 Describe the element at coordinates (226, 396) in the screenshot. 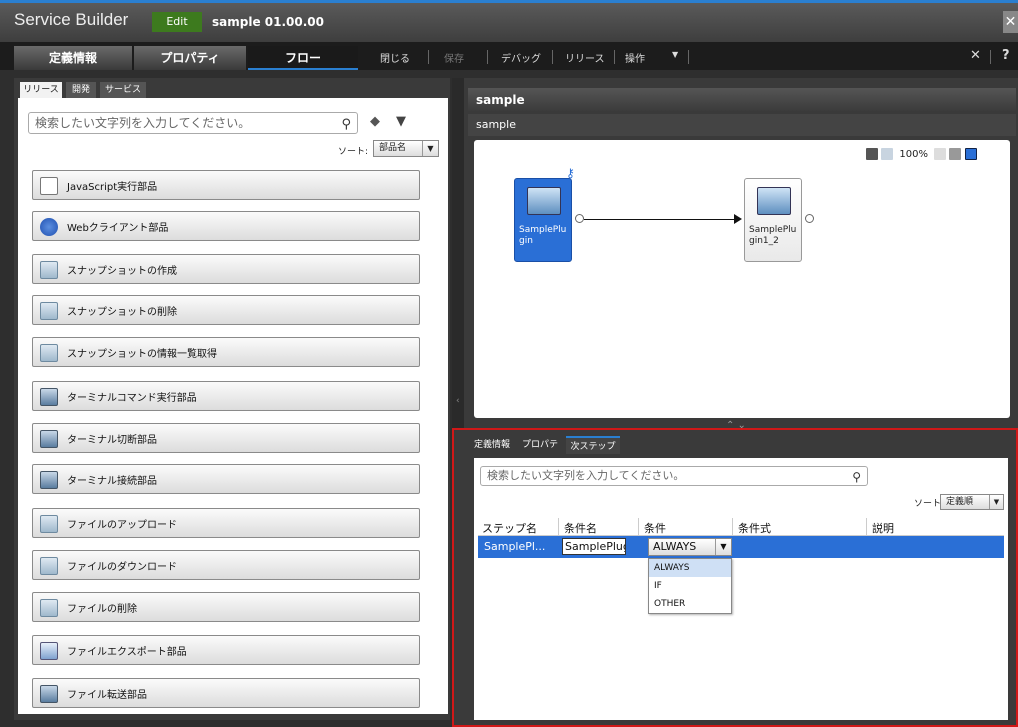

I see `part-item-terminal-command: ターミナルコマンド実行部品` at that location.